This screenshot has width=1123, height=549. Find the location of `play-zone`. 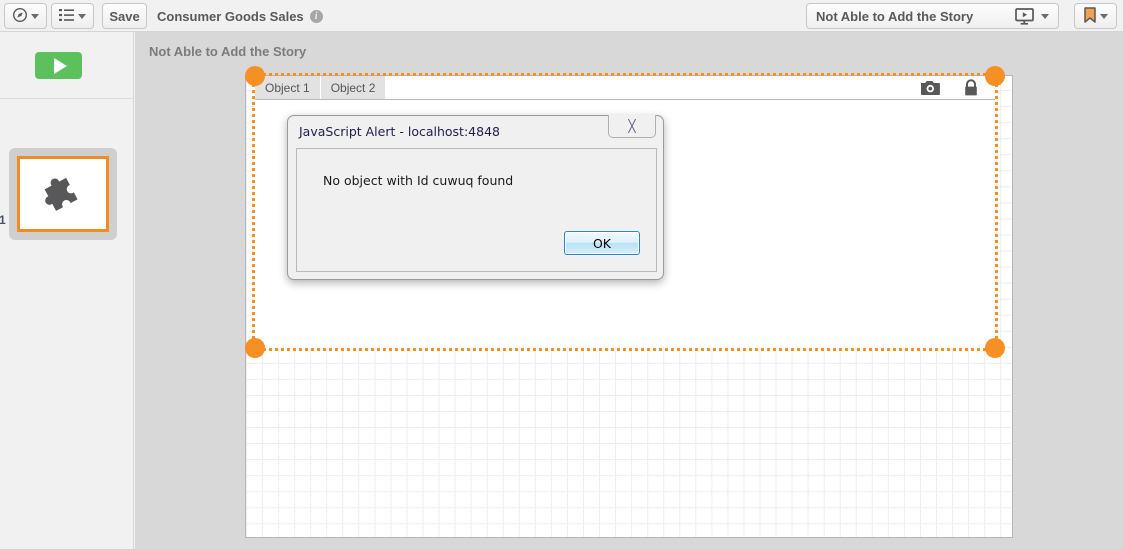

play-zone is located at coordinates (66, 65).